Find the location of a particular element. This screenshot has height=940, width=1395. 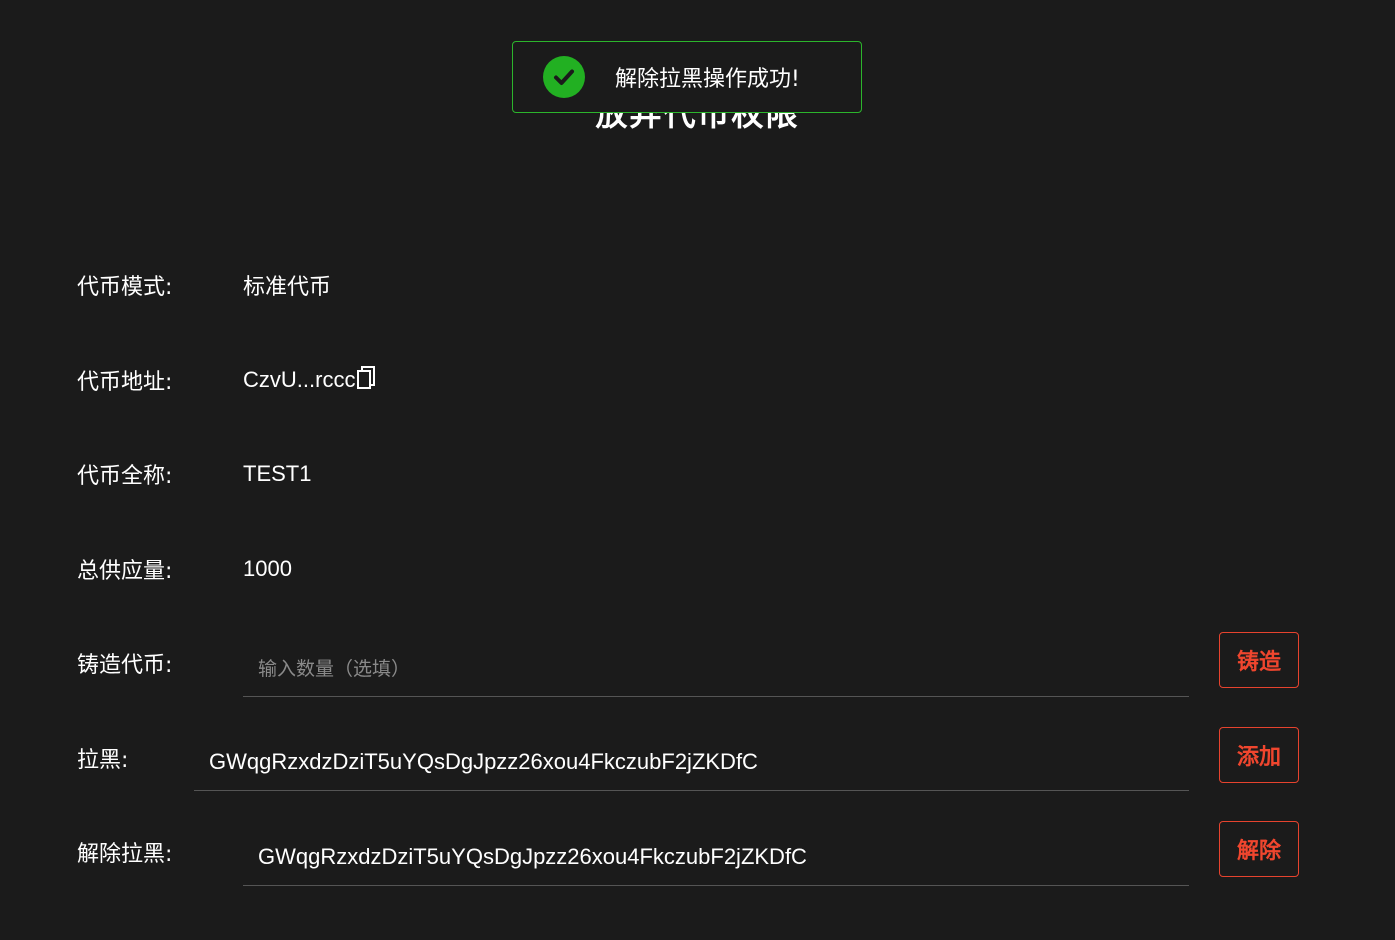

blacklist-address-field is located at coordinates (691, 762).